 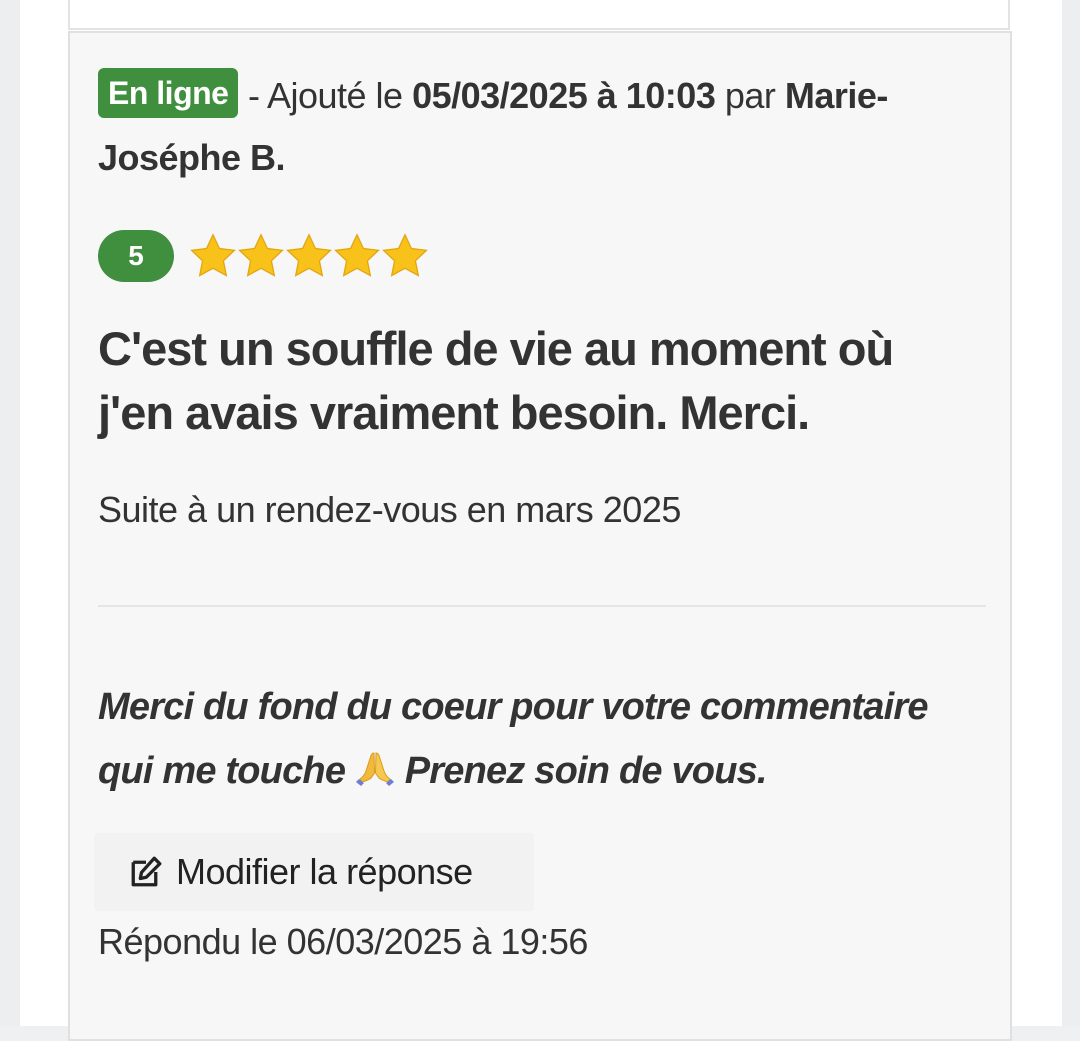 What do you see at coordinates (389, 509) in the screenshot?
I see `visit-context: Suite à un rendez-vous en mars 2025` at bounding box center [389, 509].